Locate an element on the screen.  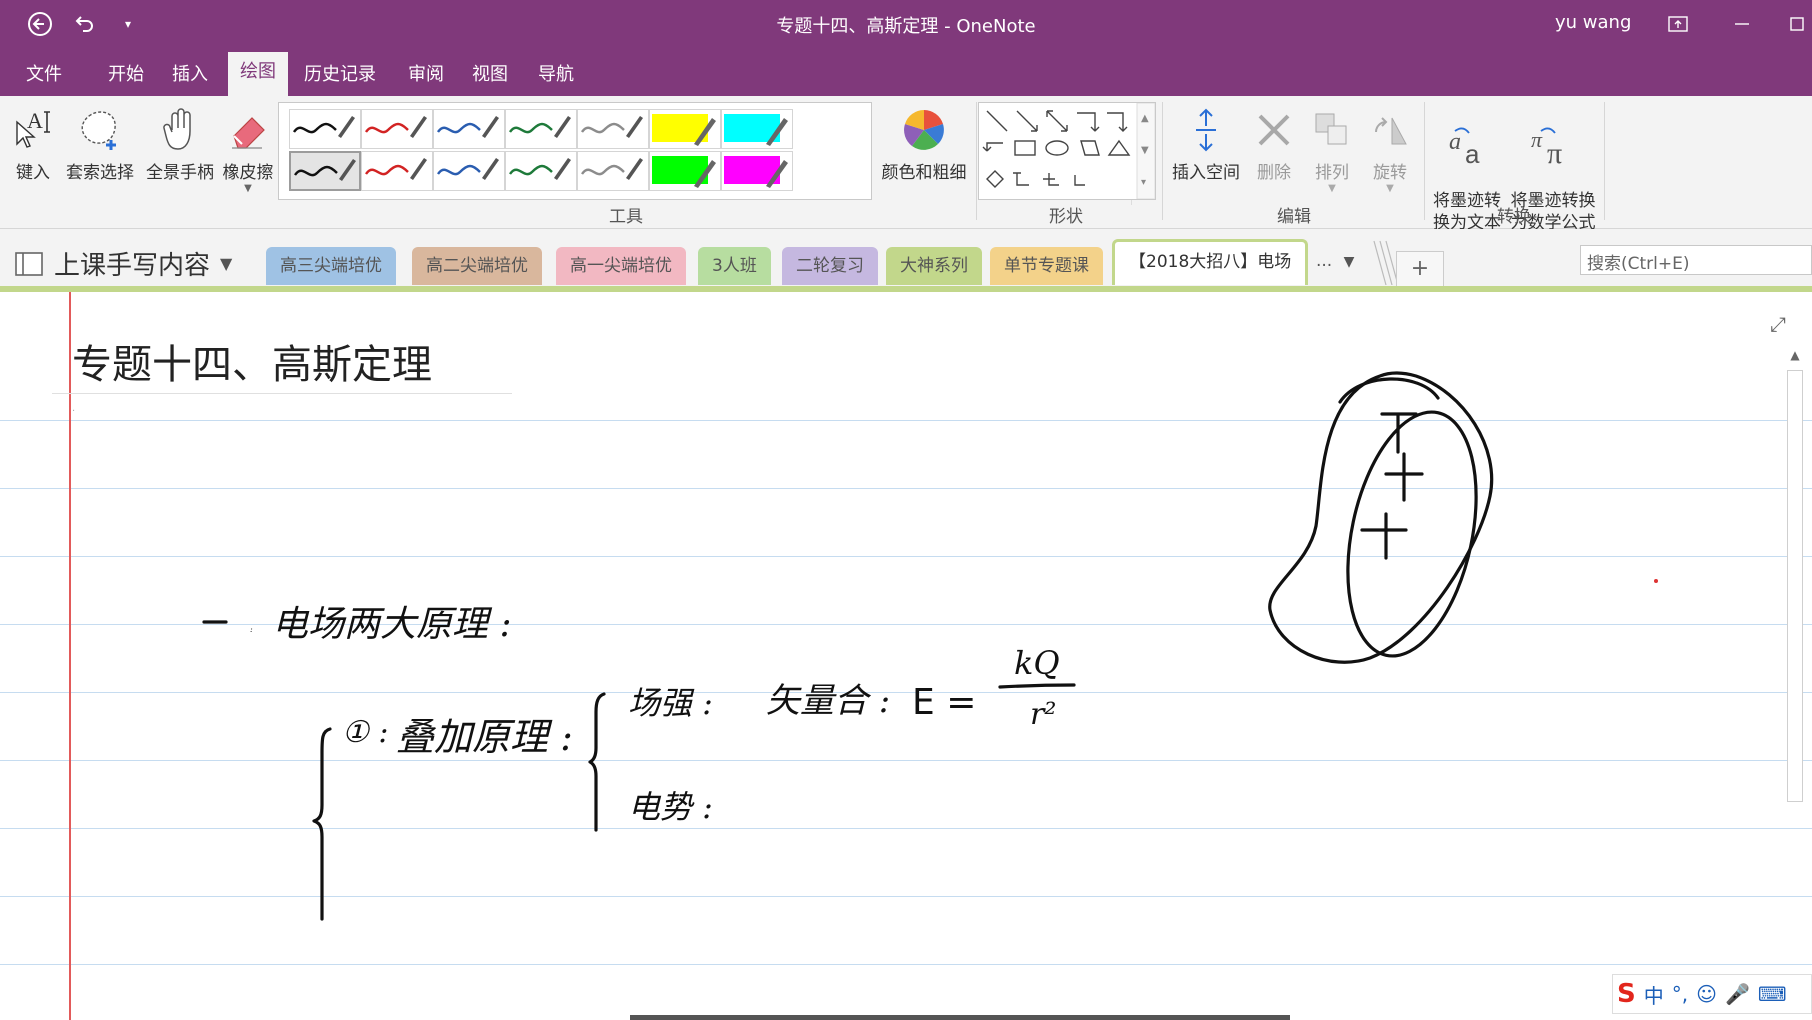
ime-toolbar: S 中 °, ☺ 🎤 ⌨ is located at coordinates (1712, 994).